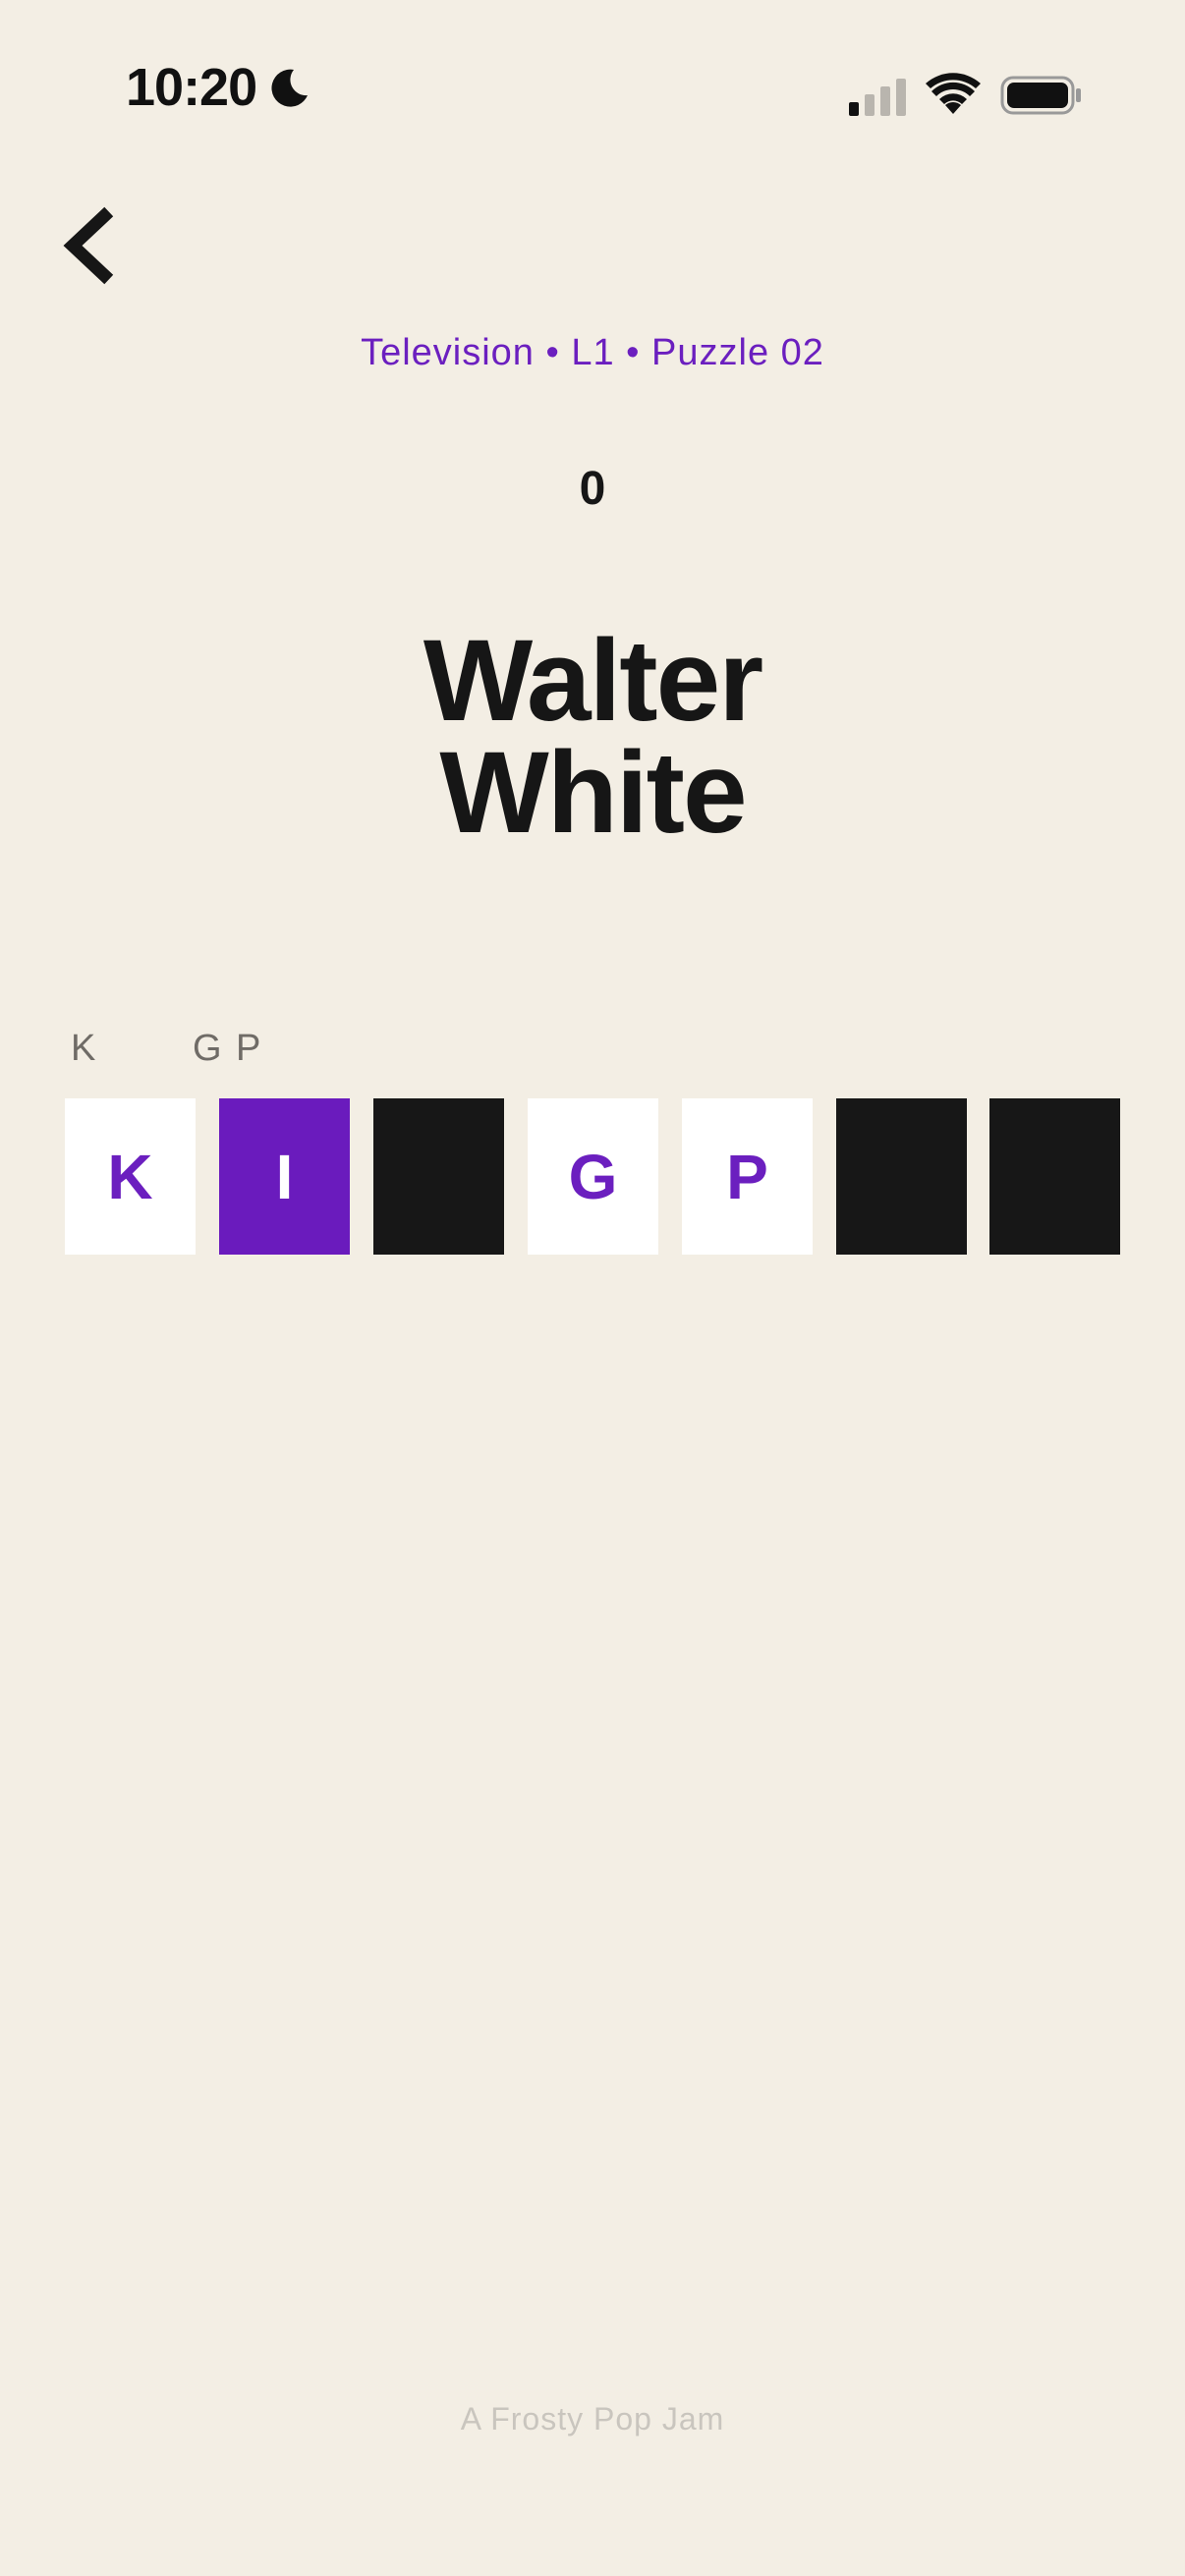 The image size is (1185, 2576). Describe the element at coordinates (208, 1048) in the screenshot. I see `hint-letter: G` at that location.